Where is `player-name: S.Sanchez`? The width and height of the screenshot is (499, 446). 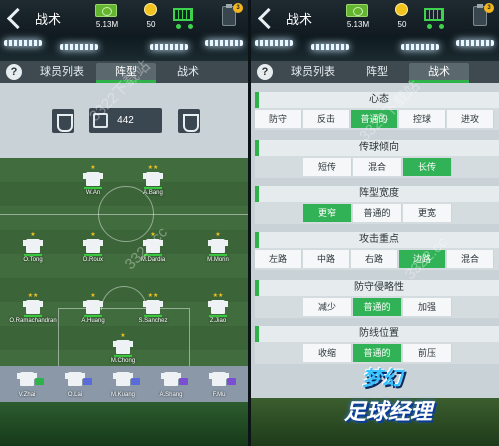 player-name: S.Sanchez is located at coordinates (153, 321).